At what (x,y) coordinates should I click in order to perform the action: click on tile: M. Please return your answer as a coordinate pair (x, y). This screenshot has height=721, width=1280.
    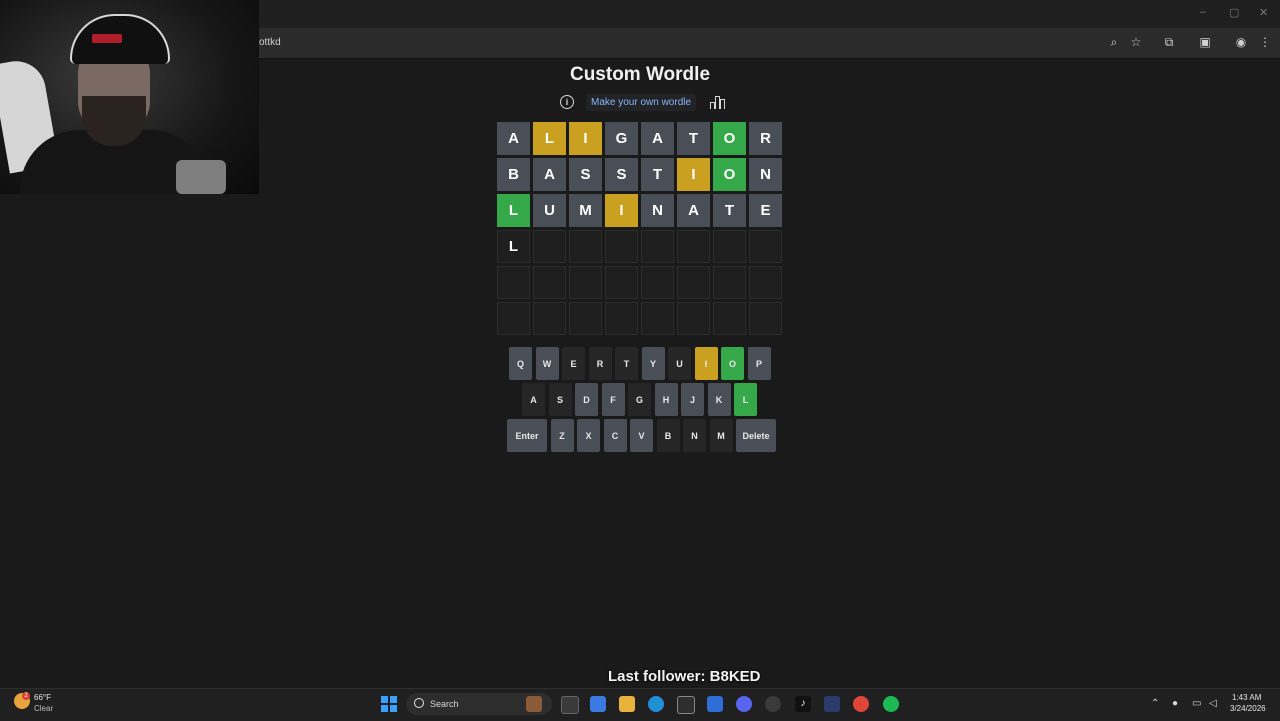
    Looking at the image, I should click on (585, 210).